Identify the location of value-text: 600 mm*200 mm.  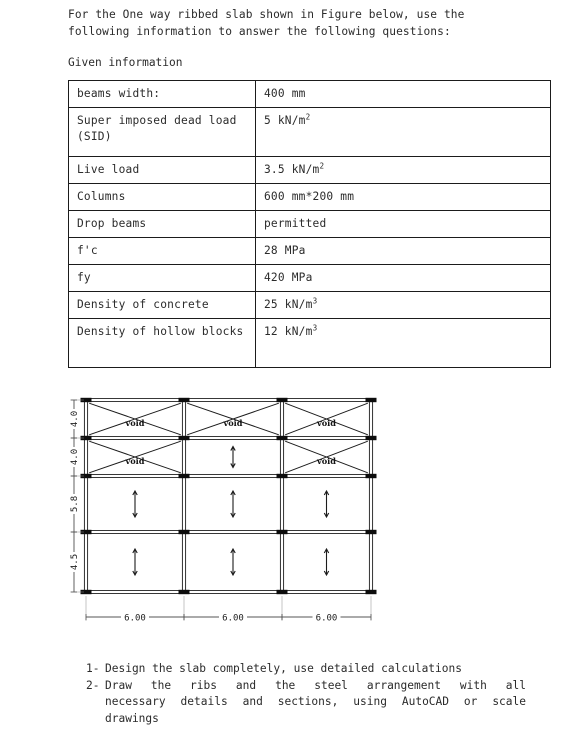
(309, 196).